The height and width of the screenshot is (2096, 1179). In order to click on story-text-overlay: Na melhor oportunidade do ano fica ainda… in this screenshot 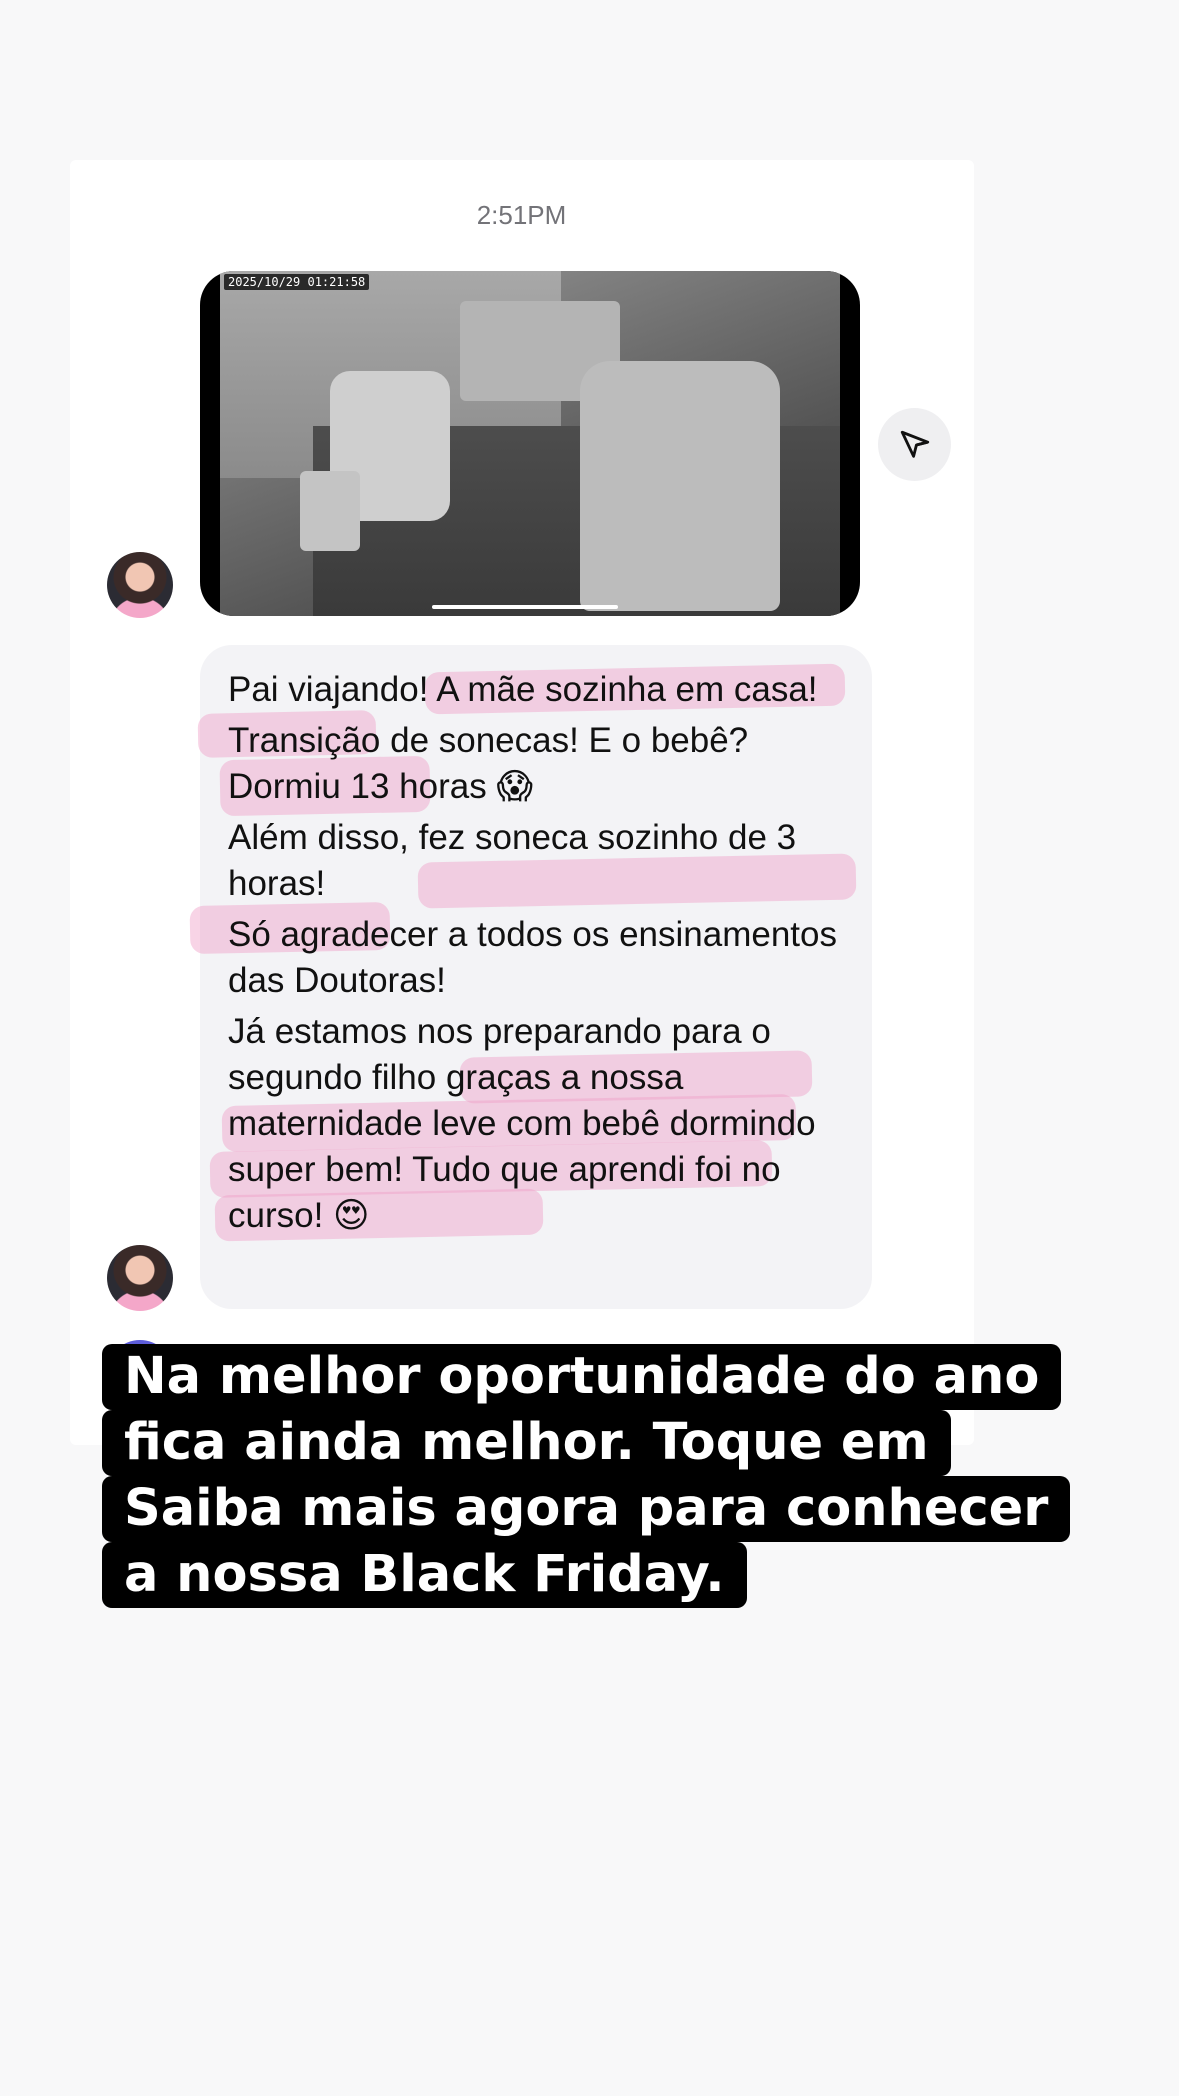, I will do `click(586, 1476)`.